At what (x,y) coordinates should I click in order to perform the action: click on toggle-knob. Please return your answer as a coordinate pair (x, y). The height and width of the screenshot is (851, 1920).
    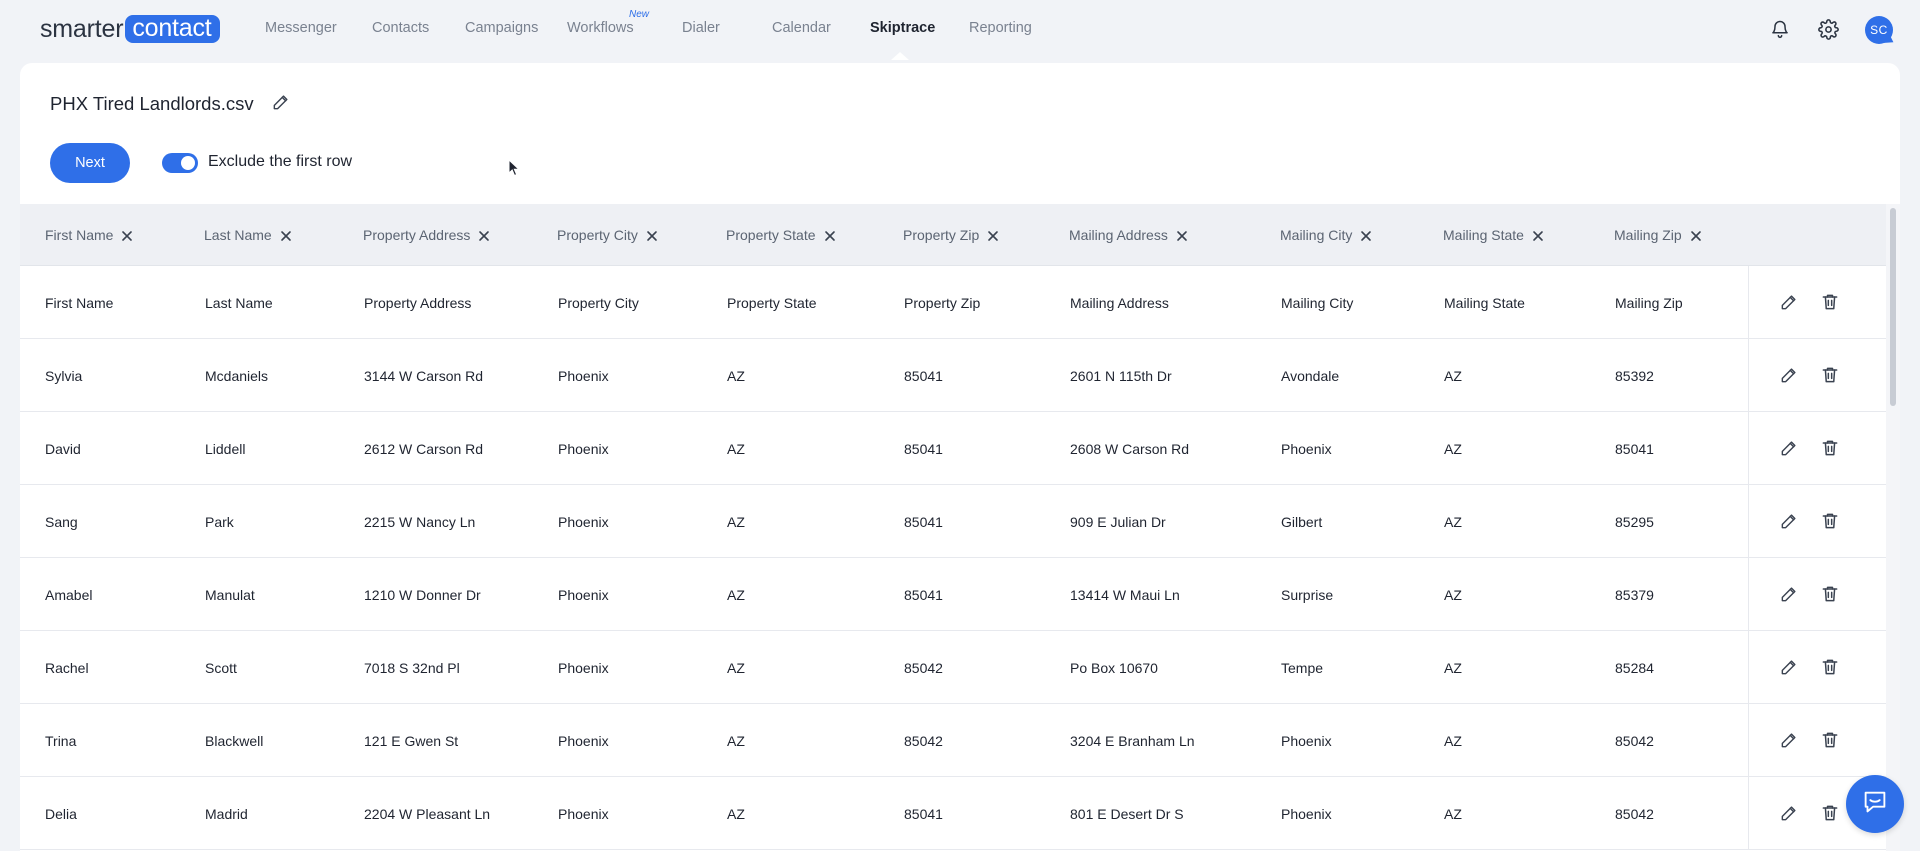
    Looking at the image, I should click on (188, 163).